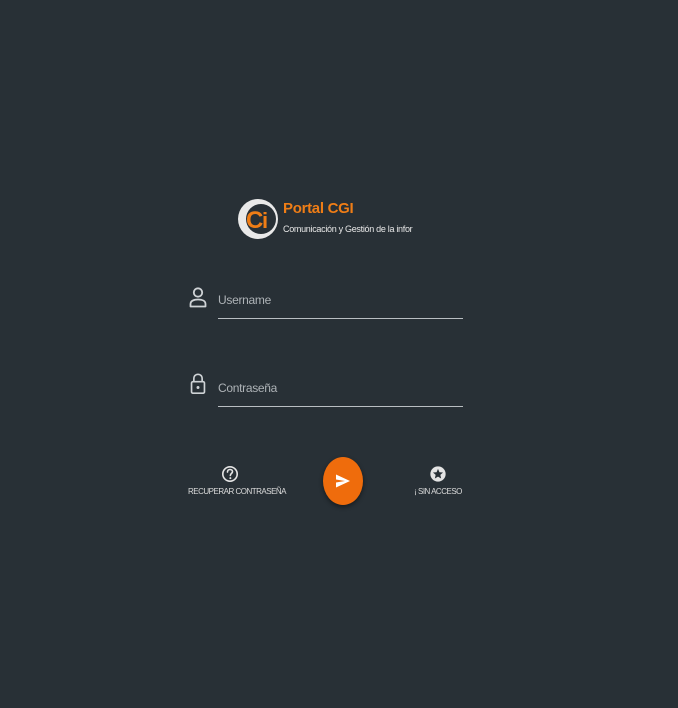 The image size is (678, 708). I want to click on login-submit-button, so click(343, 481).